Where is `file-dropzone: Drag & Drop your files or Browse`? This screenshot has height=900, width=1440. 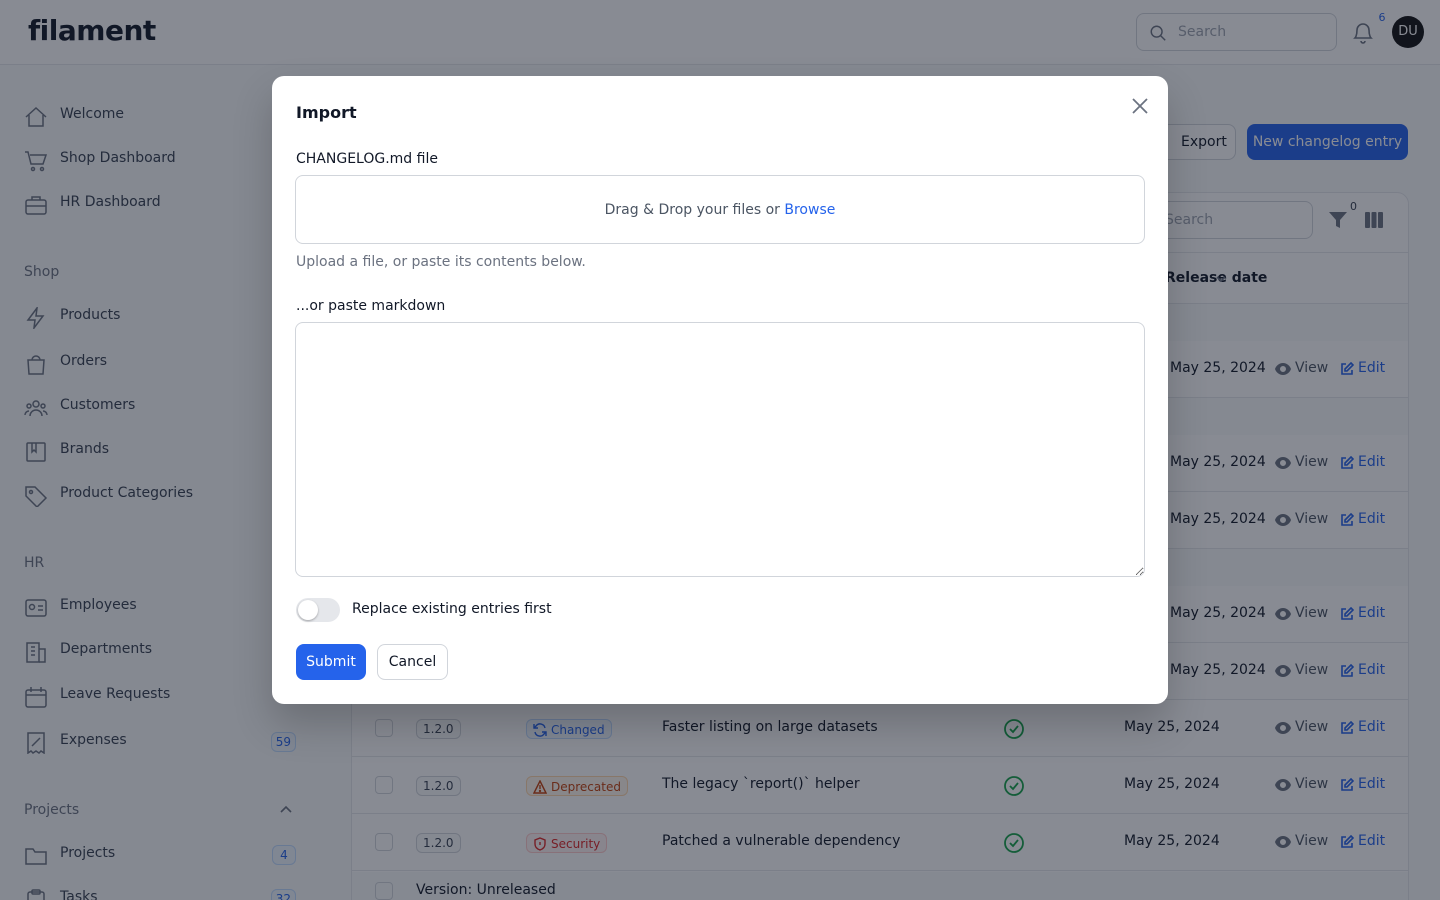 file-dropzone: Drag & Drop your files or Browse is located at coordinates (720, 209).